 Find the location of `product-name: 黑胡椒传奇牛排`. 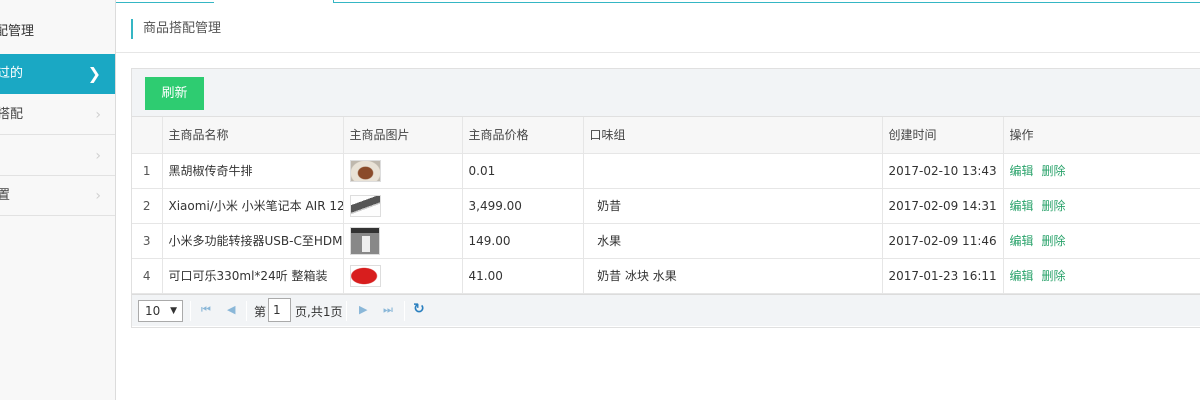

product-name: 黑胡椒传奇牛排 is located at coordinates (253, 171).